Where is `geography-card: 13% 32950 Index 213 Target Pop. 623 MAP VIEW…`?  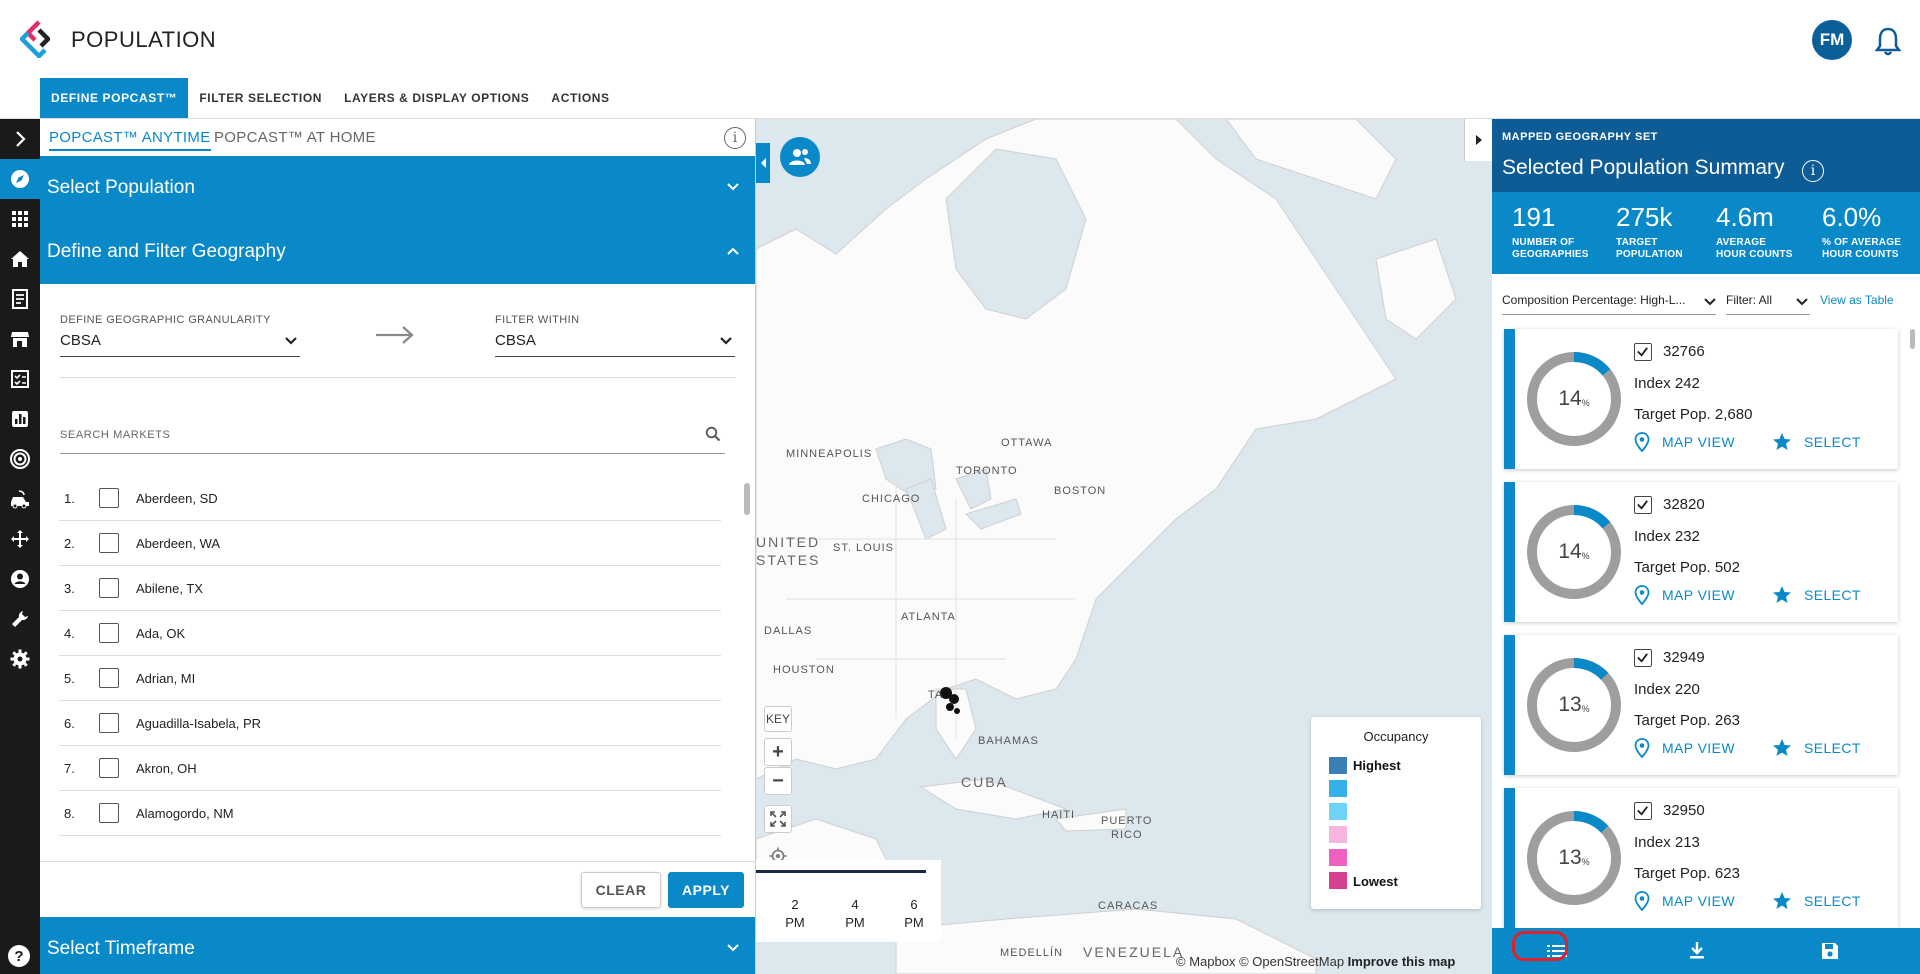 geography-card: 13% 32950 Index 213 Target Pop. 623 MAP VIEW… is located at coordinates (1701, 858).